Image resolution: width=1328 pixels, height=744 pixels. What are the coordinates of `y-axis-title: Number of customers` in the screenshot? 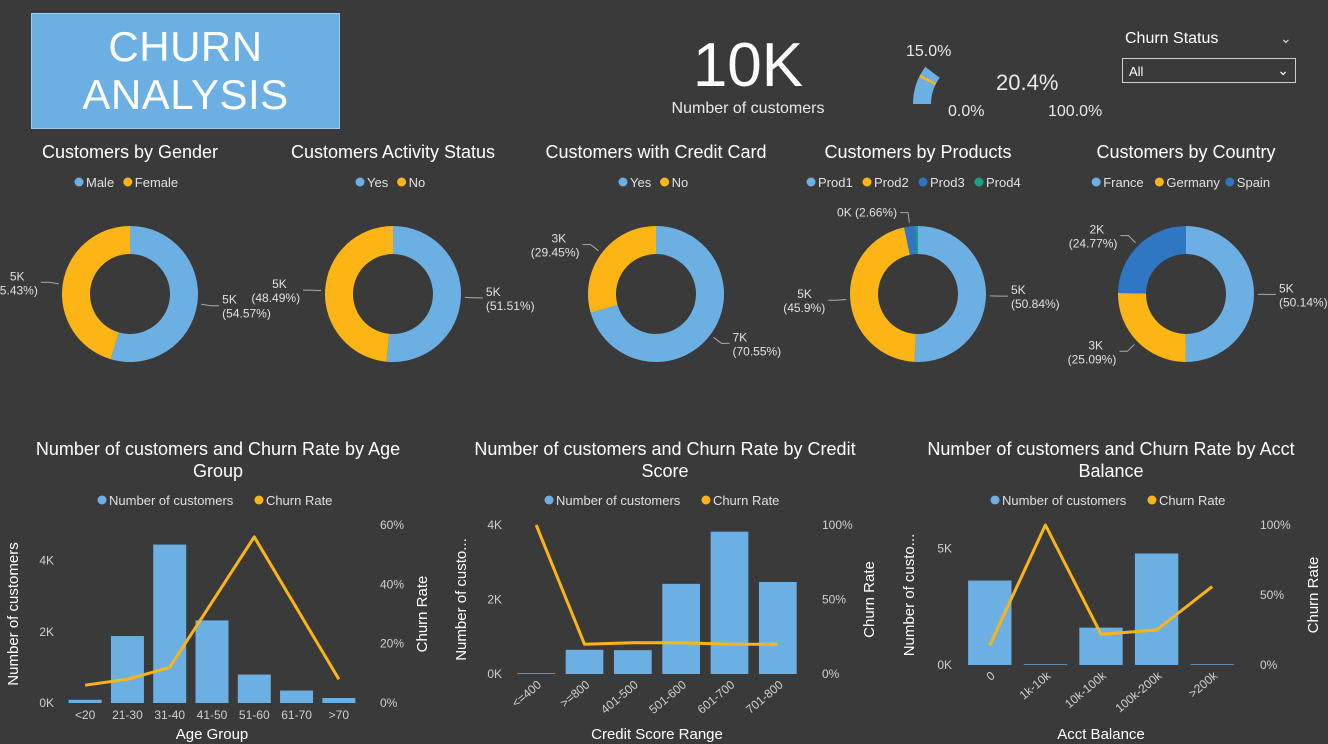 It's located at (13, 613).